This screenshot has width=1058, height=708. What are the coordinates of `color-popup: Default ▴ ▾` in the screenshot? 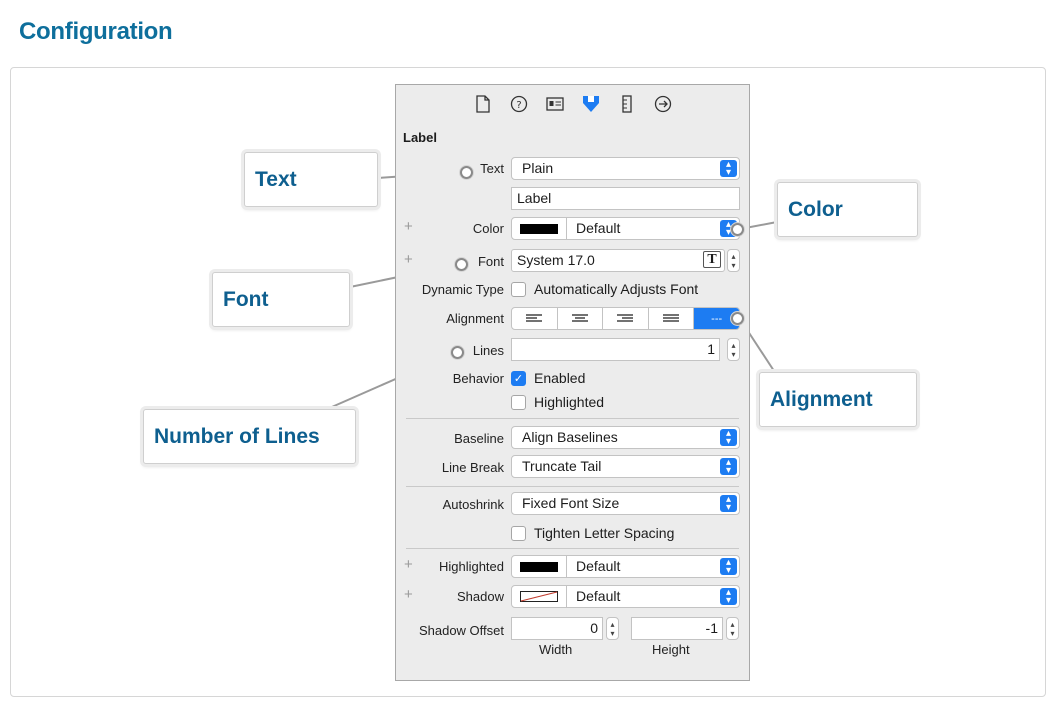 It's located at (625, 228).